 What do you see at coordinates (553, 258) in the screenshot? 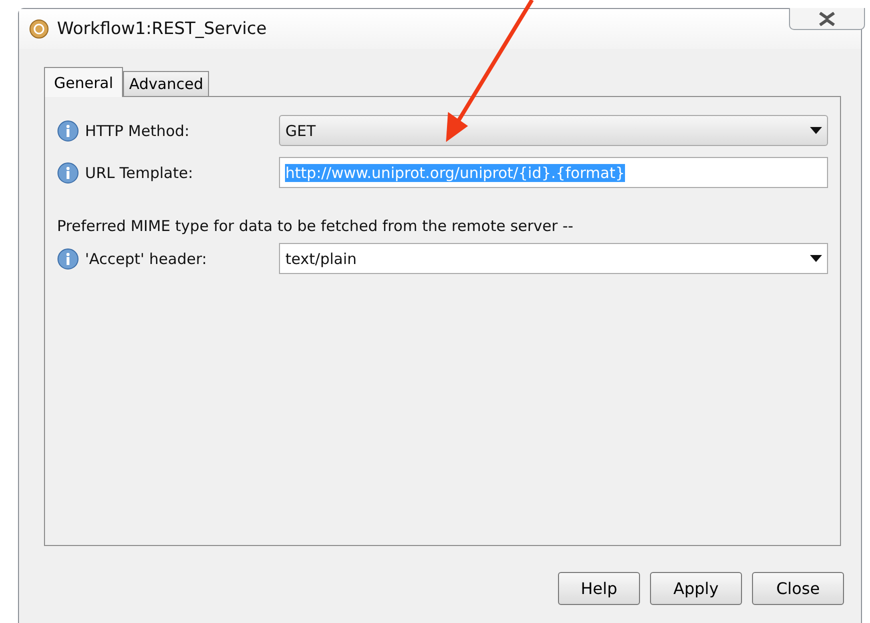
I see `accept-combo-box: text/plain` at bounding box center [553, 258].